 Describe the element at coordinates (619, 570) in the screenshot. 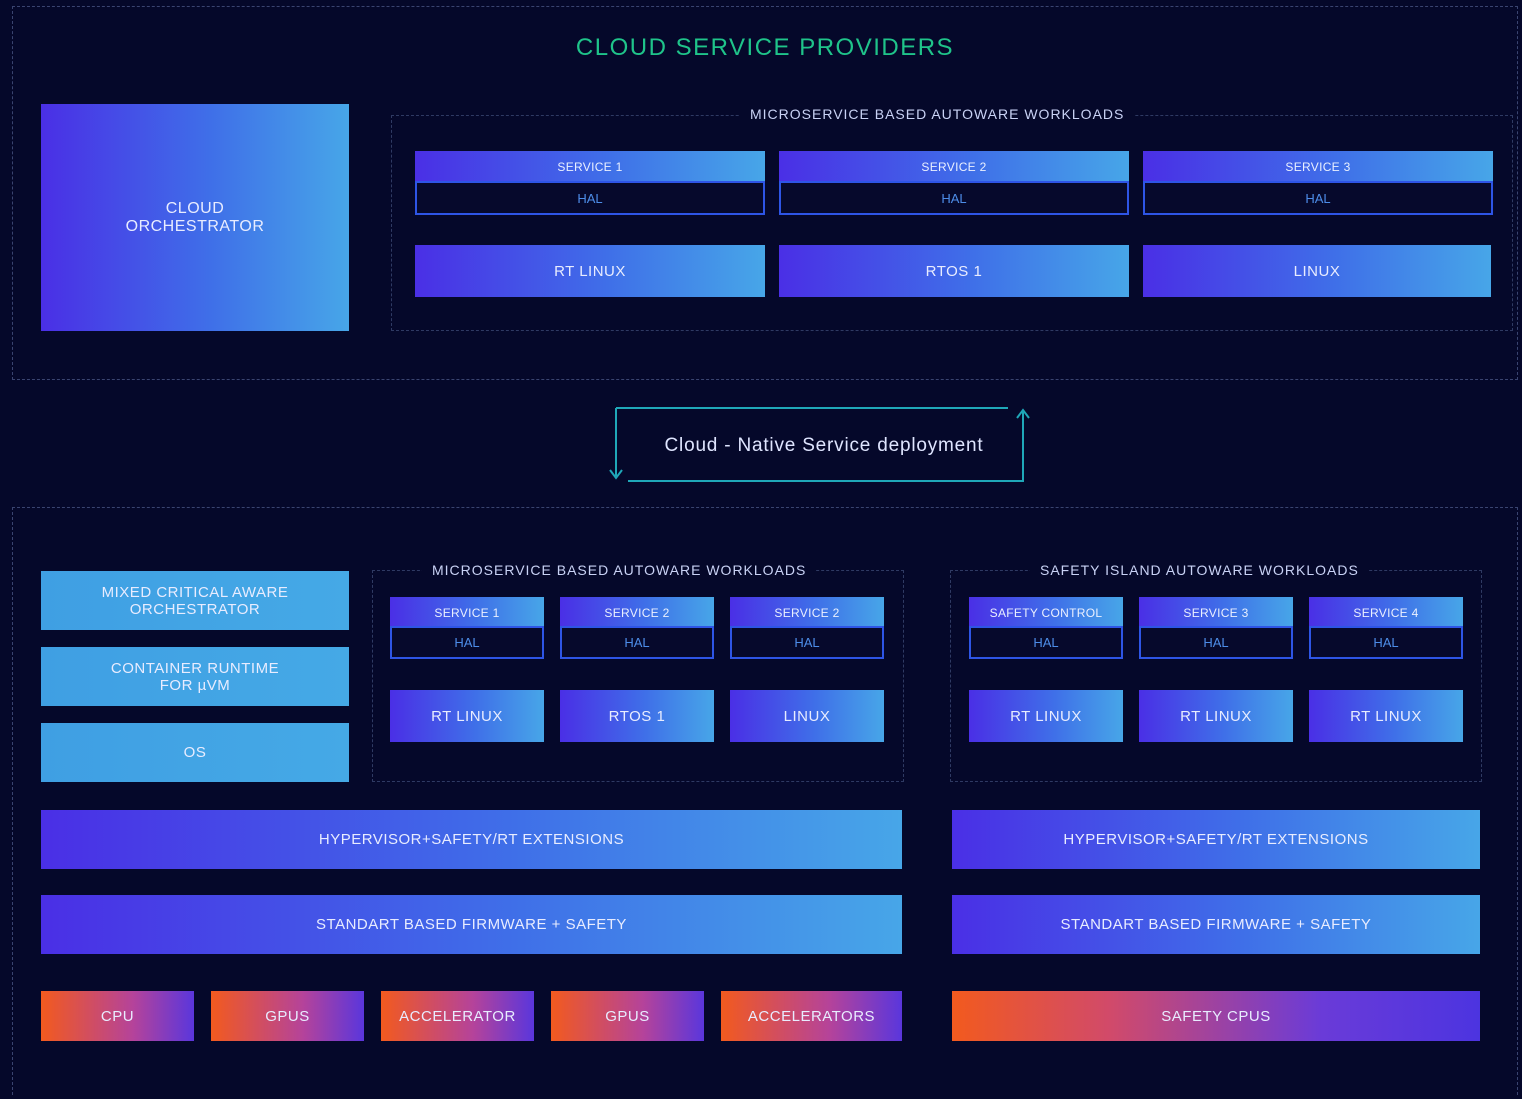

I see `edge-microservice-title: MICROSERVICE BASED AUTOWARE WORKLOADS` at that location.